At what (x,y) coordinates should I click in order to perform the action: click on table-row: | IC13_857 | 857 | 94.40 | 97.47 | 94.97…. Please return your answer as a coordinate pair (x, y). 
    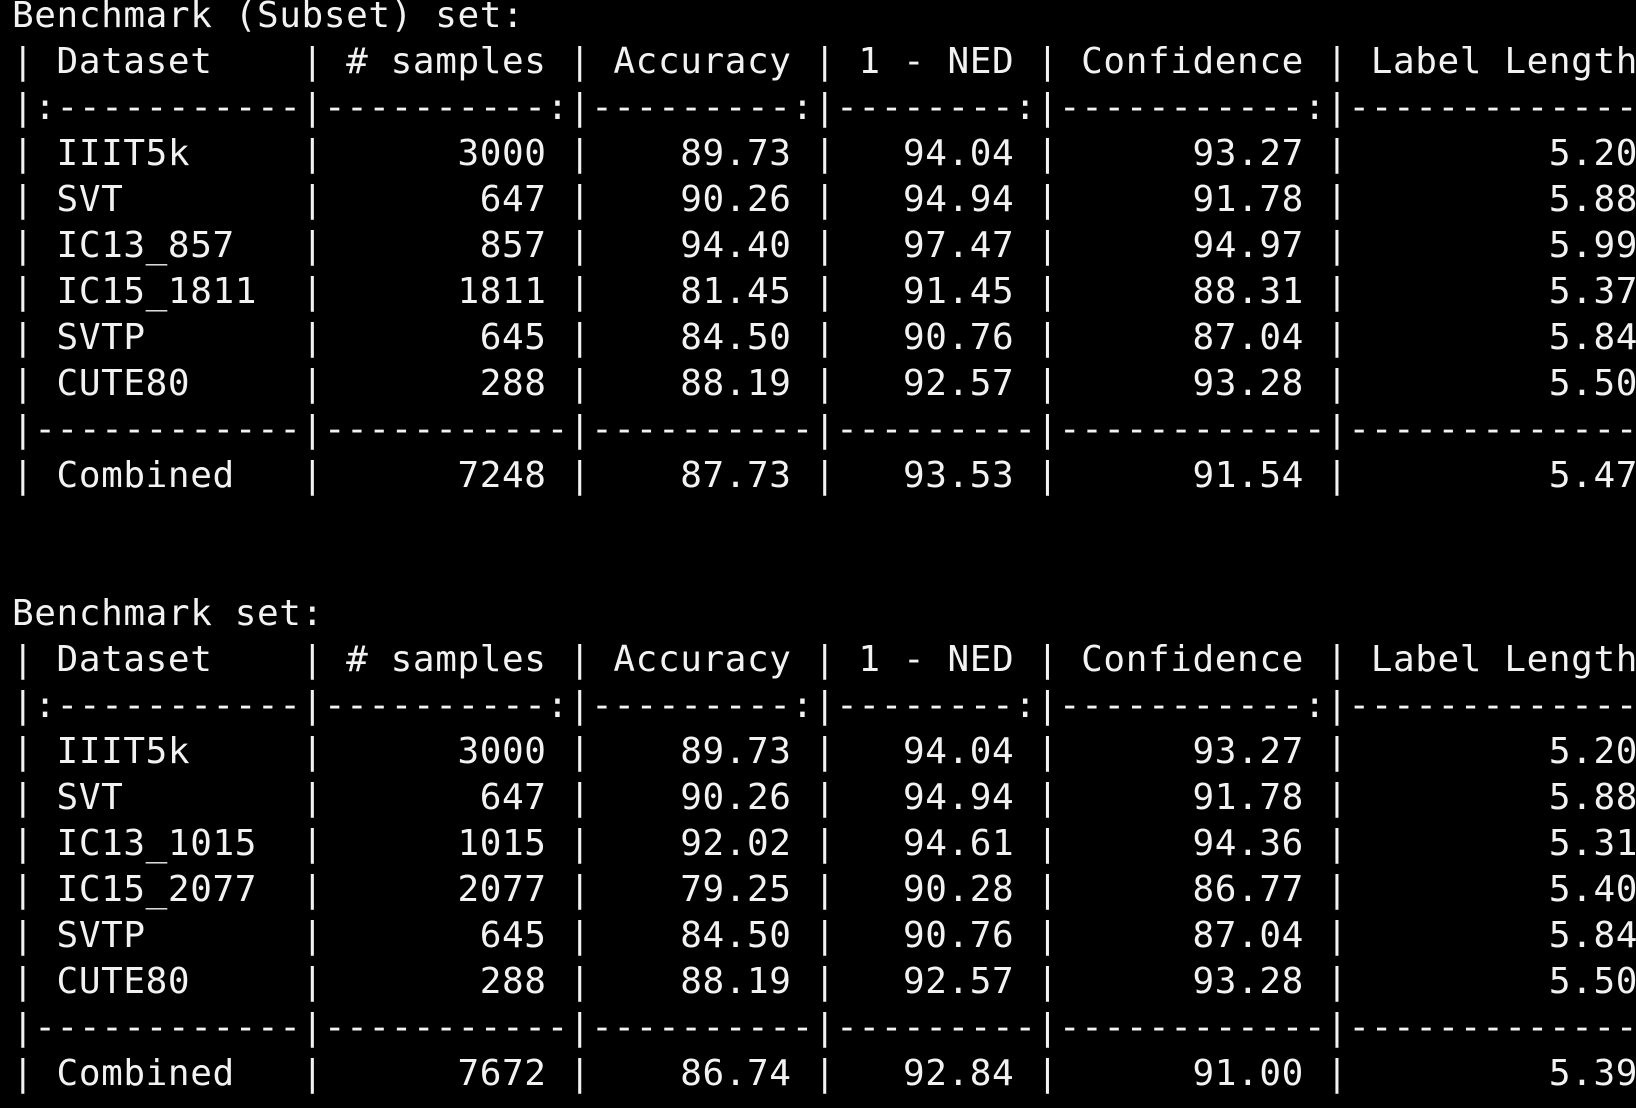
    Looking at the image, I should click on (824, 245).